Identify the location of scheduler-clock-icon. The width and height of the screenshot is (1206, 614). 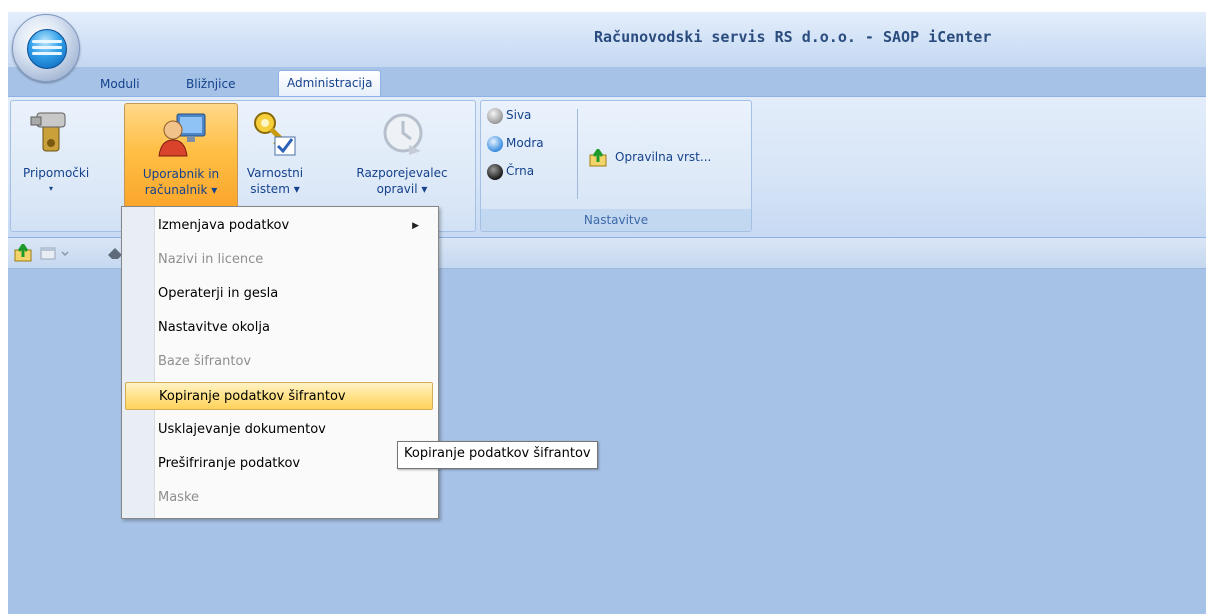
(403, 134).